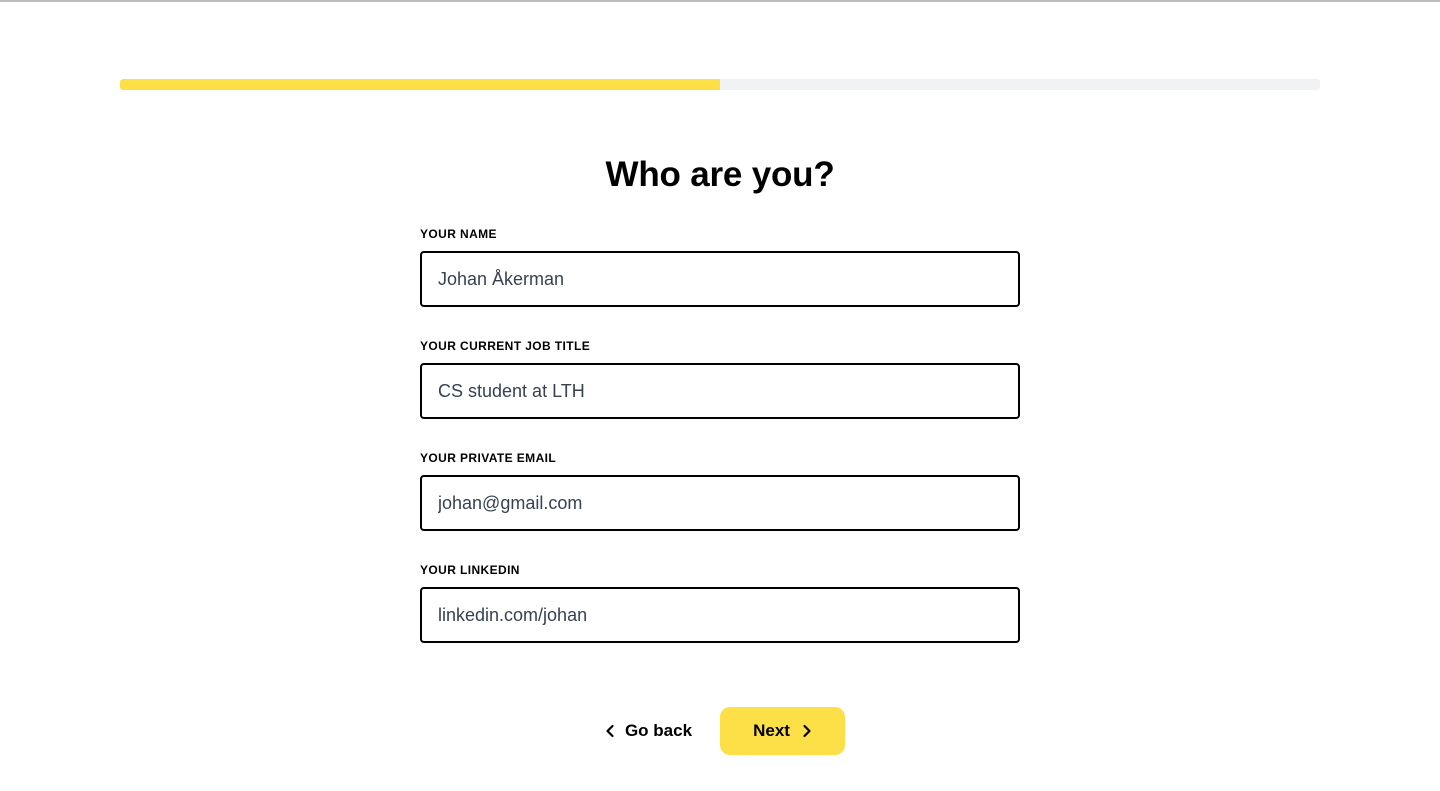  I want to click on go-back-button: Go back, so click(648, 731).